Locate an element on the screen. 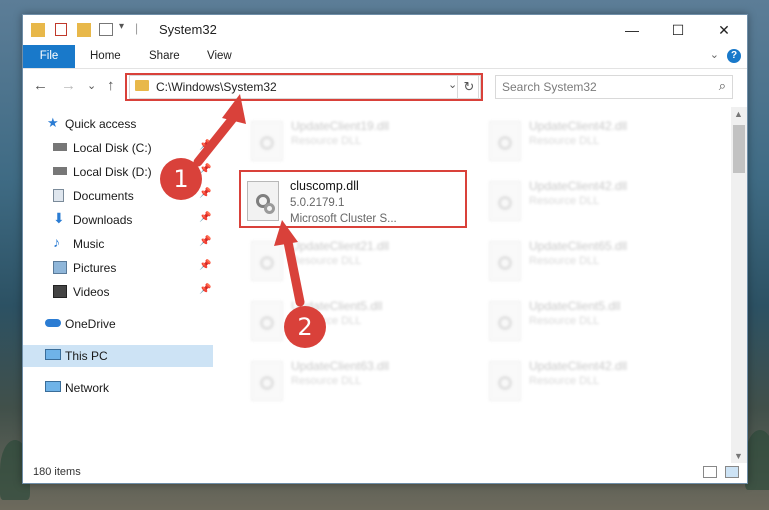  new-folder-icon is located at coordinates (84, 30).